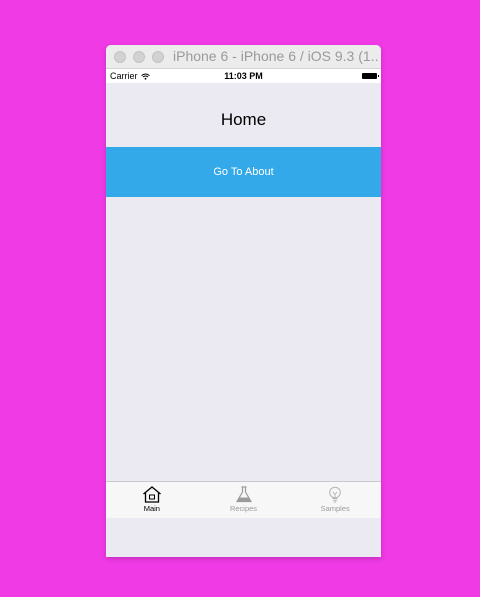 The height and width of the screenshot is (597, 480). I want to click on minimize-window-button, so click(139, 56).